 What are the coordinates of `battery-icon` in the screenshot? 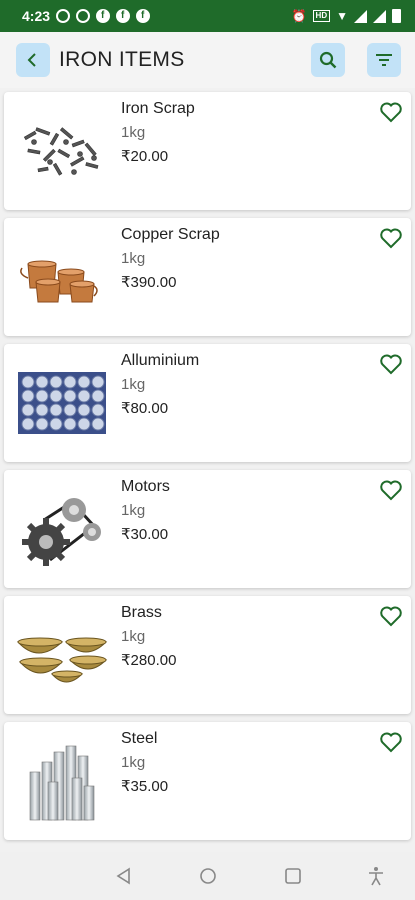 It's located at (396, 16).